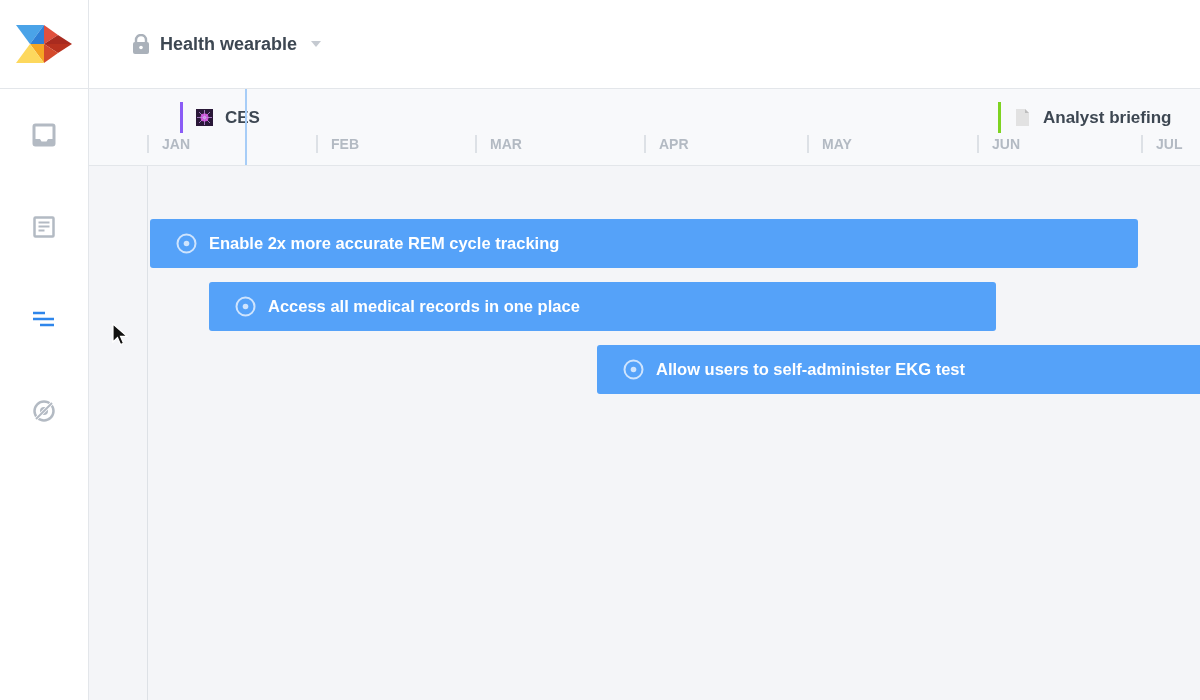  I want to click on month-label: MAY, so click(892, 144).